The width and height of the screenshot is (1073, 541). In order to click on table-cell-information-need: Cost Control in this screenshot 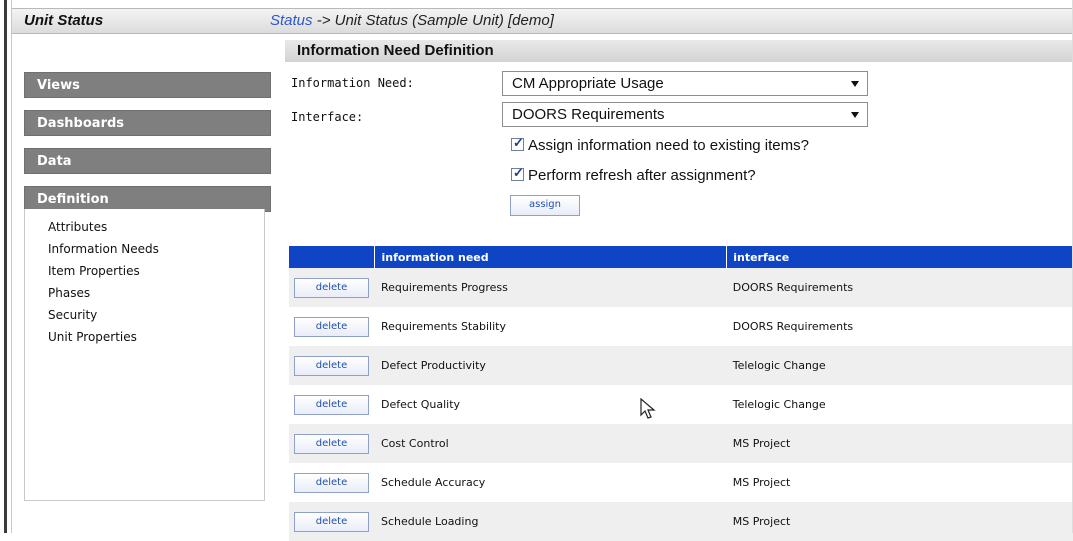, I will do `click(550, 443)`.